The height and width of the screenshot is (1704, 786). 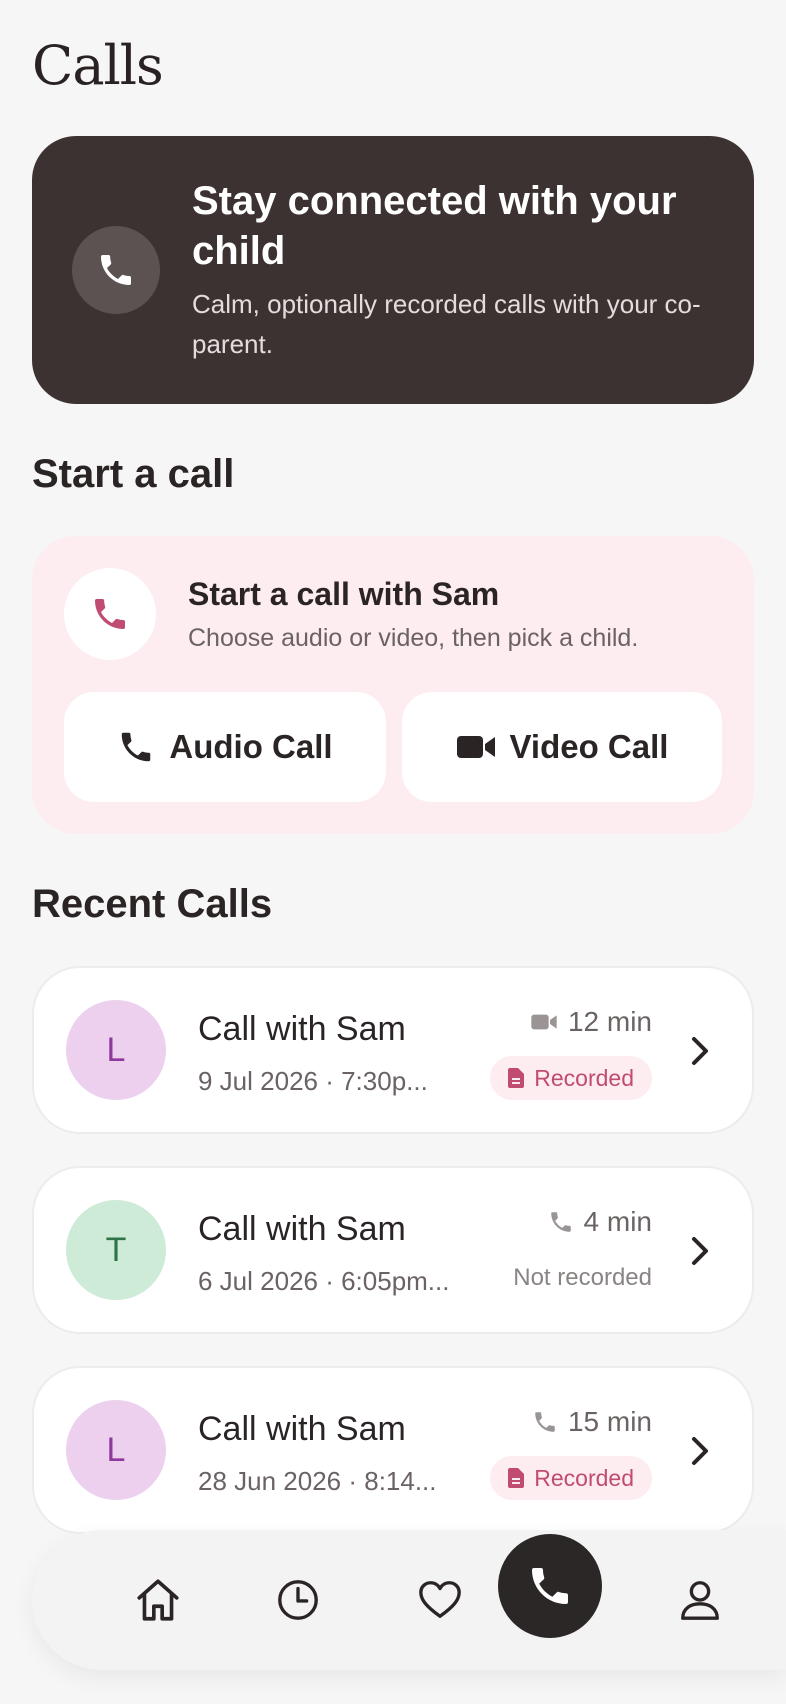 I want to click on audio-call-button: Audio Call, so click(x=225, y=747).